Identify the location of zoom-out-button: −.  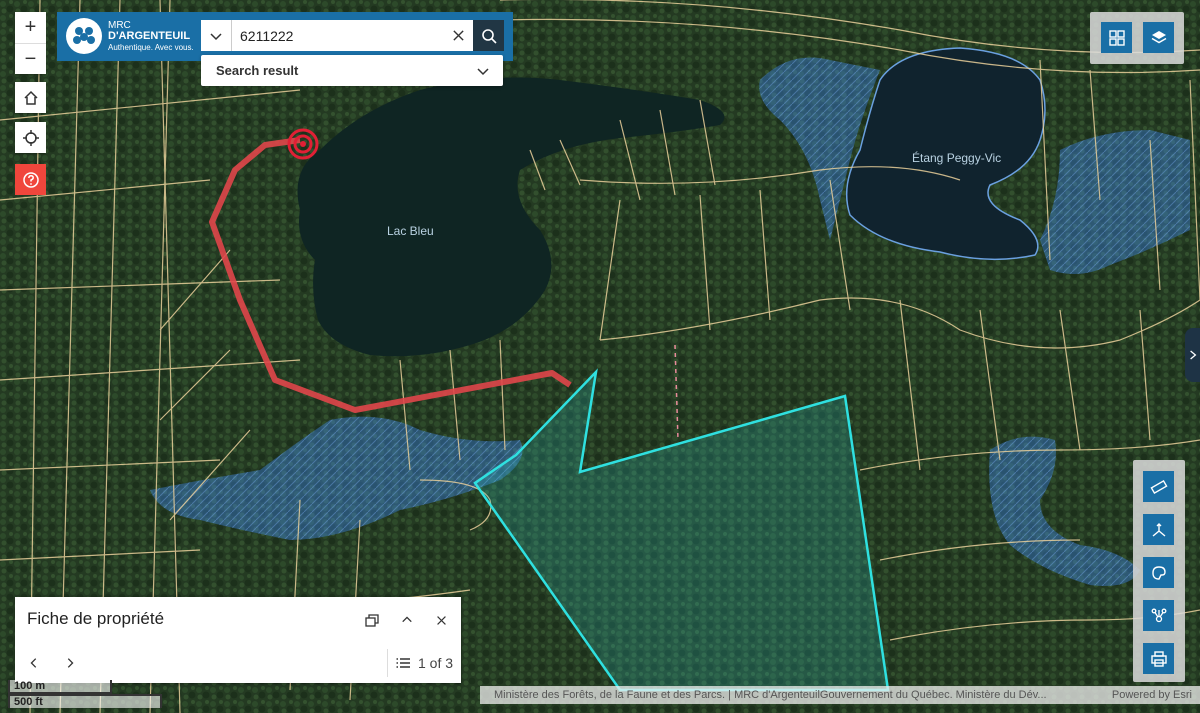
(30, 59).